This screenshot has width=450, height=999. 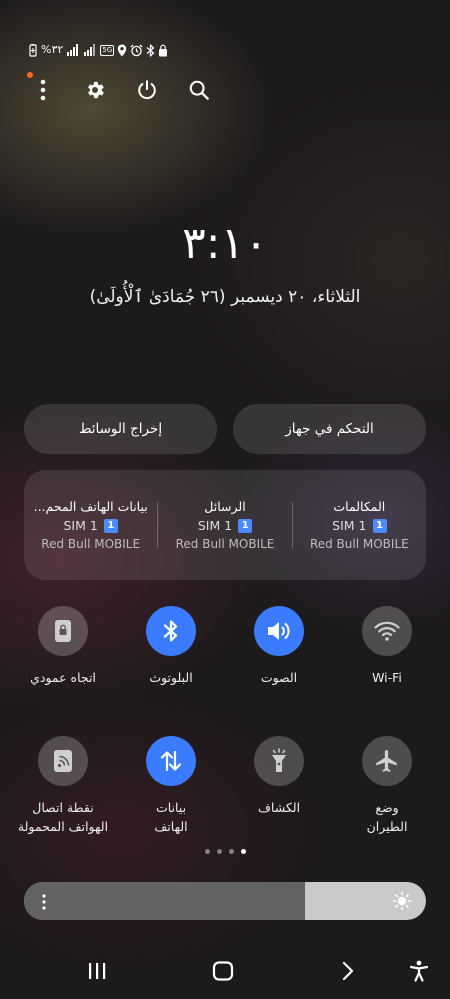 I want to click on tile-portrait: اتجاه عمودي, so click(x=63, y=646).